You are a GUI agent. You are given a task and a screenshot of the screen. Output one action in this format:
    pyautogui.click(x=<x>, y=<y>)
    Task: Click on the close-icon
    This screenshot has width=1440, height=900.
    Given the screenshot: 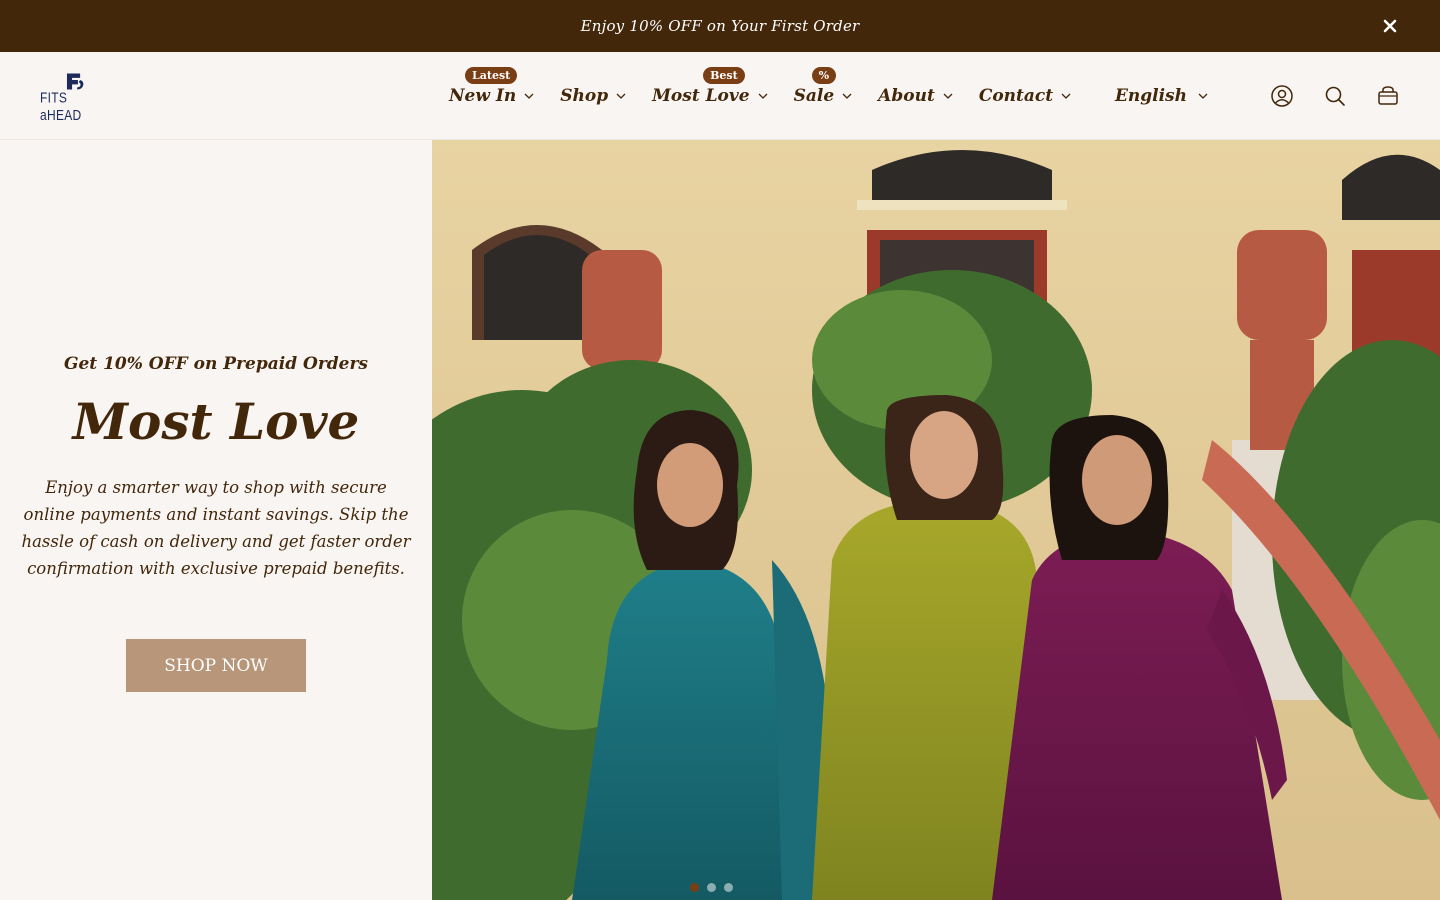 What is the action you would take?
    pyautogui.click(x=1390, y=26)
    